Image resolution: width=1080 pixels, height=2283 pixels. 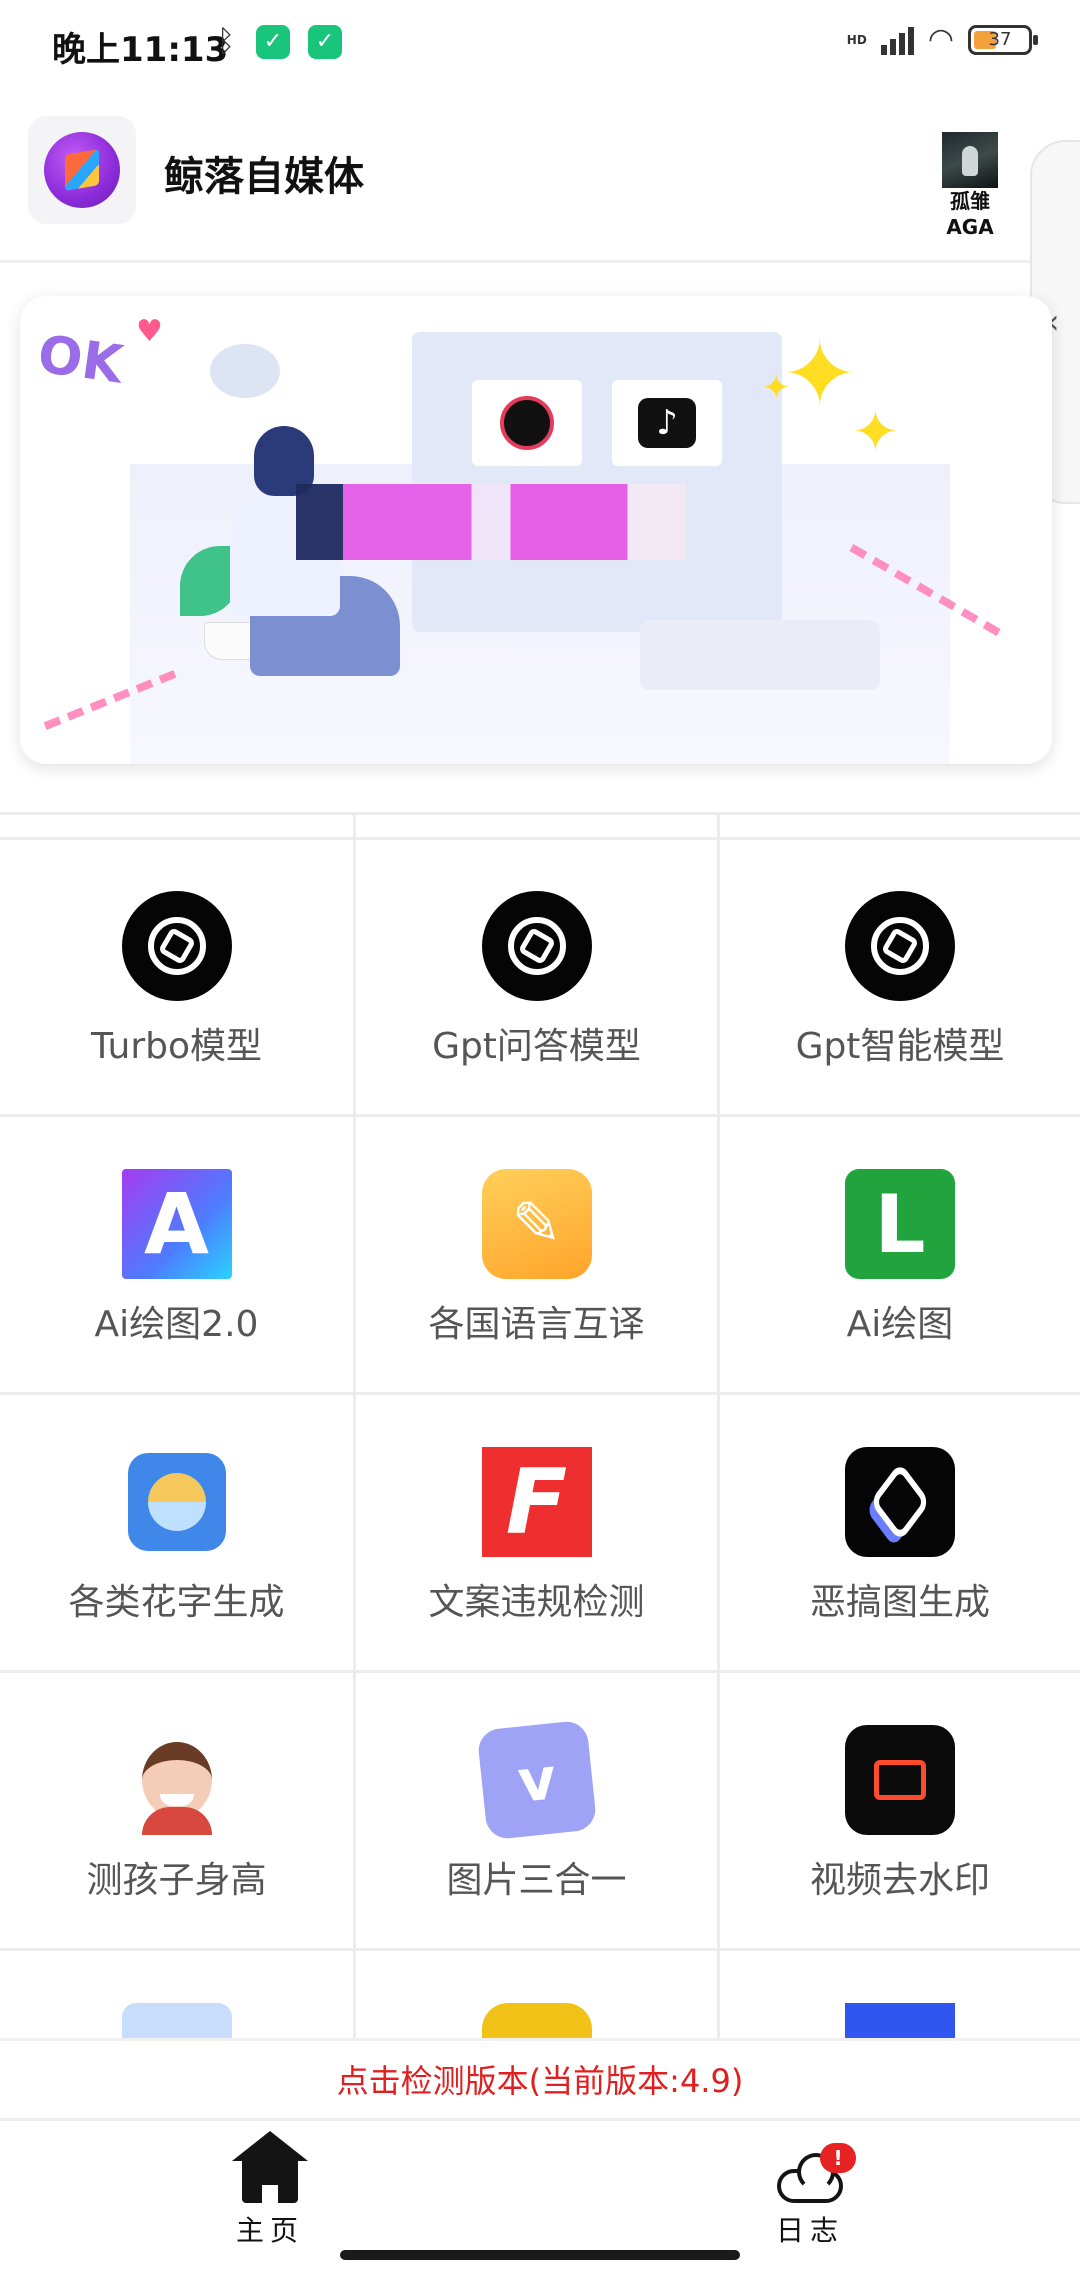 I want to click on heart-icon: ♥, so click(x=149, y=331).